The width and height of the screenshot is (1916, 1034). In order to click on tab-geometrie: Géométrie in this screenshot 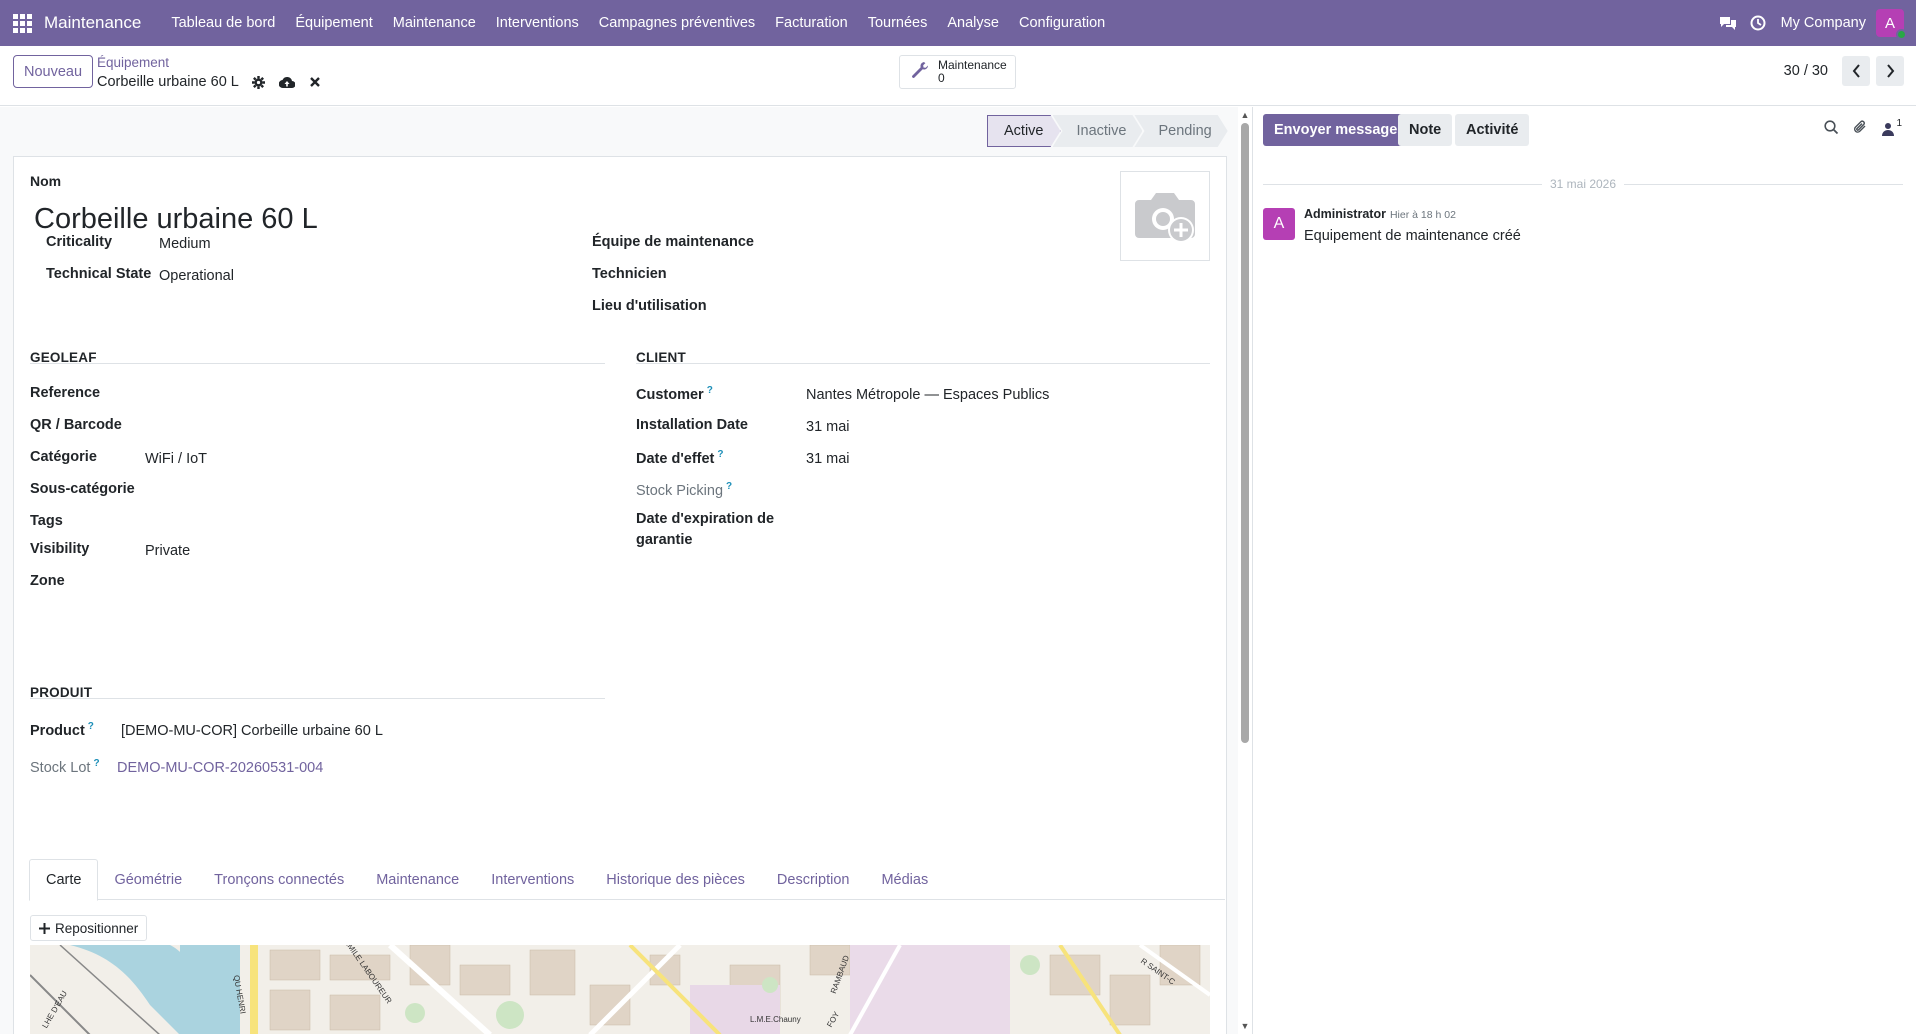, I will do `click(148, 879)`.